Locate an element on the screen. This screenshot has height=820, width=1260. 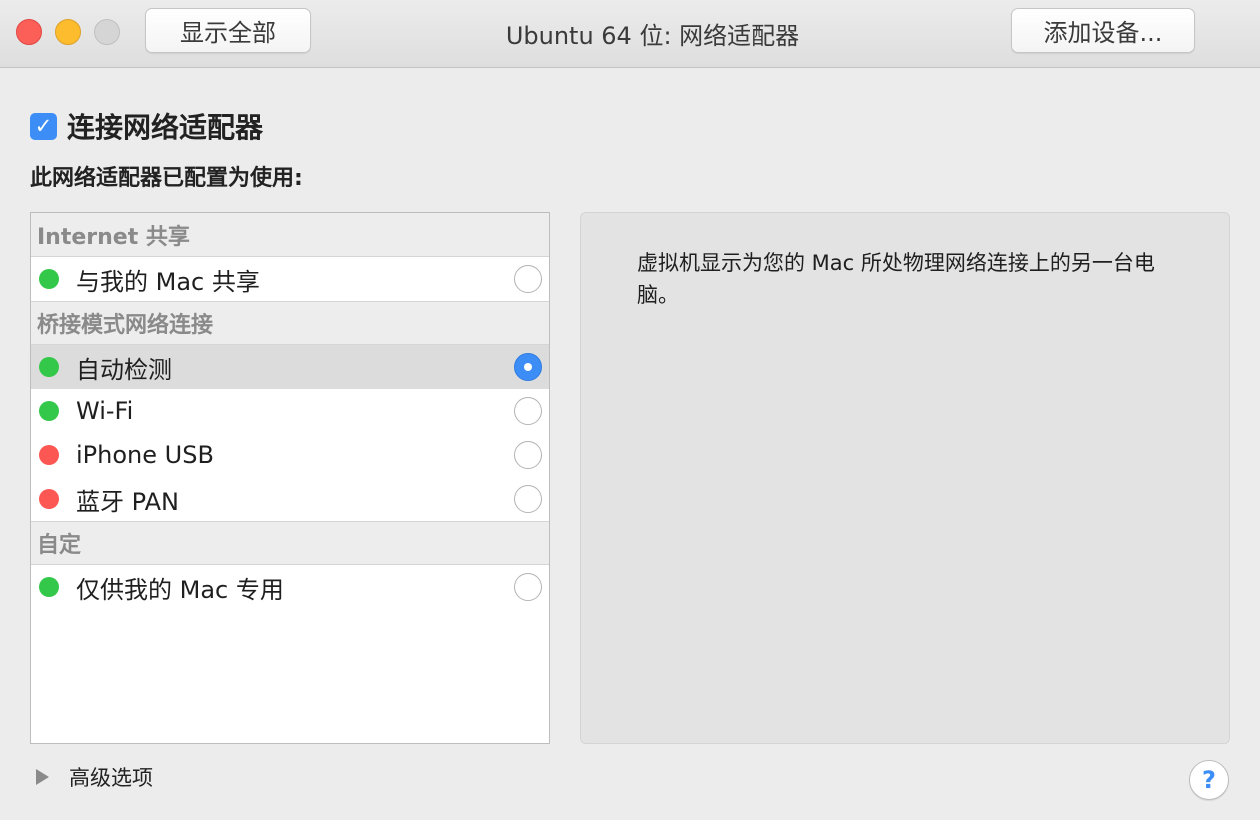
group-header-internet-sharing: Internet 共享 is located at coordinates (290, 235).